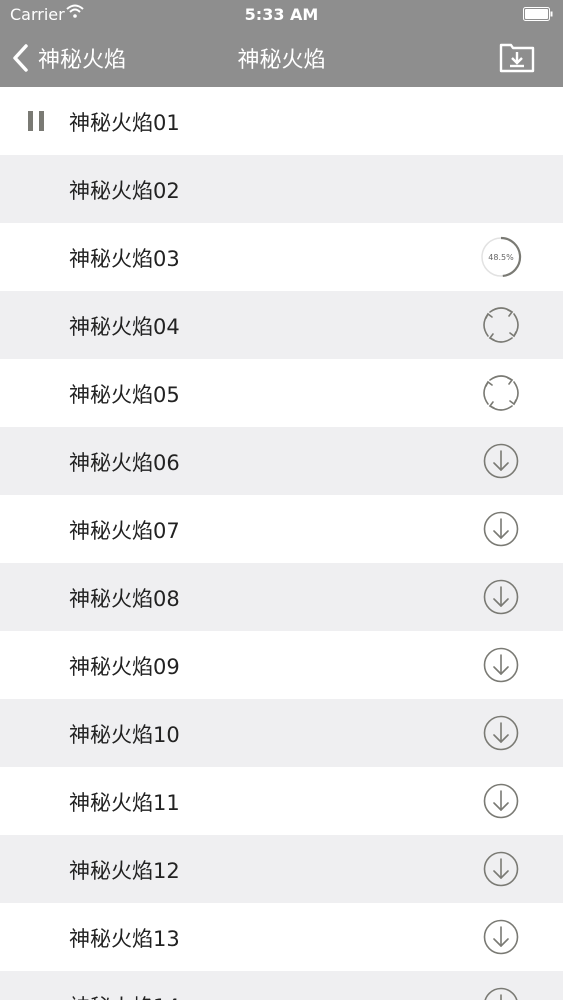 Image resolution: width=563 pixels, height=1000 pixels. Describe the element at coordinates (281, 393) in the screenshot. I see `list-item: 神秘火焰05` at that location.